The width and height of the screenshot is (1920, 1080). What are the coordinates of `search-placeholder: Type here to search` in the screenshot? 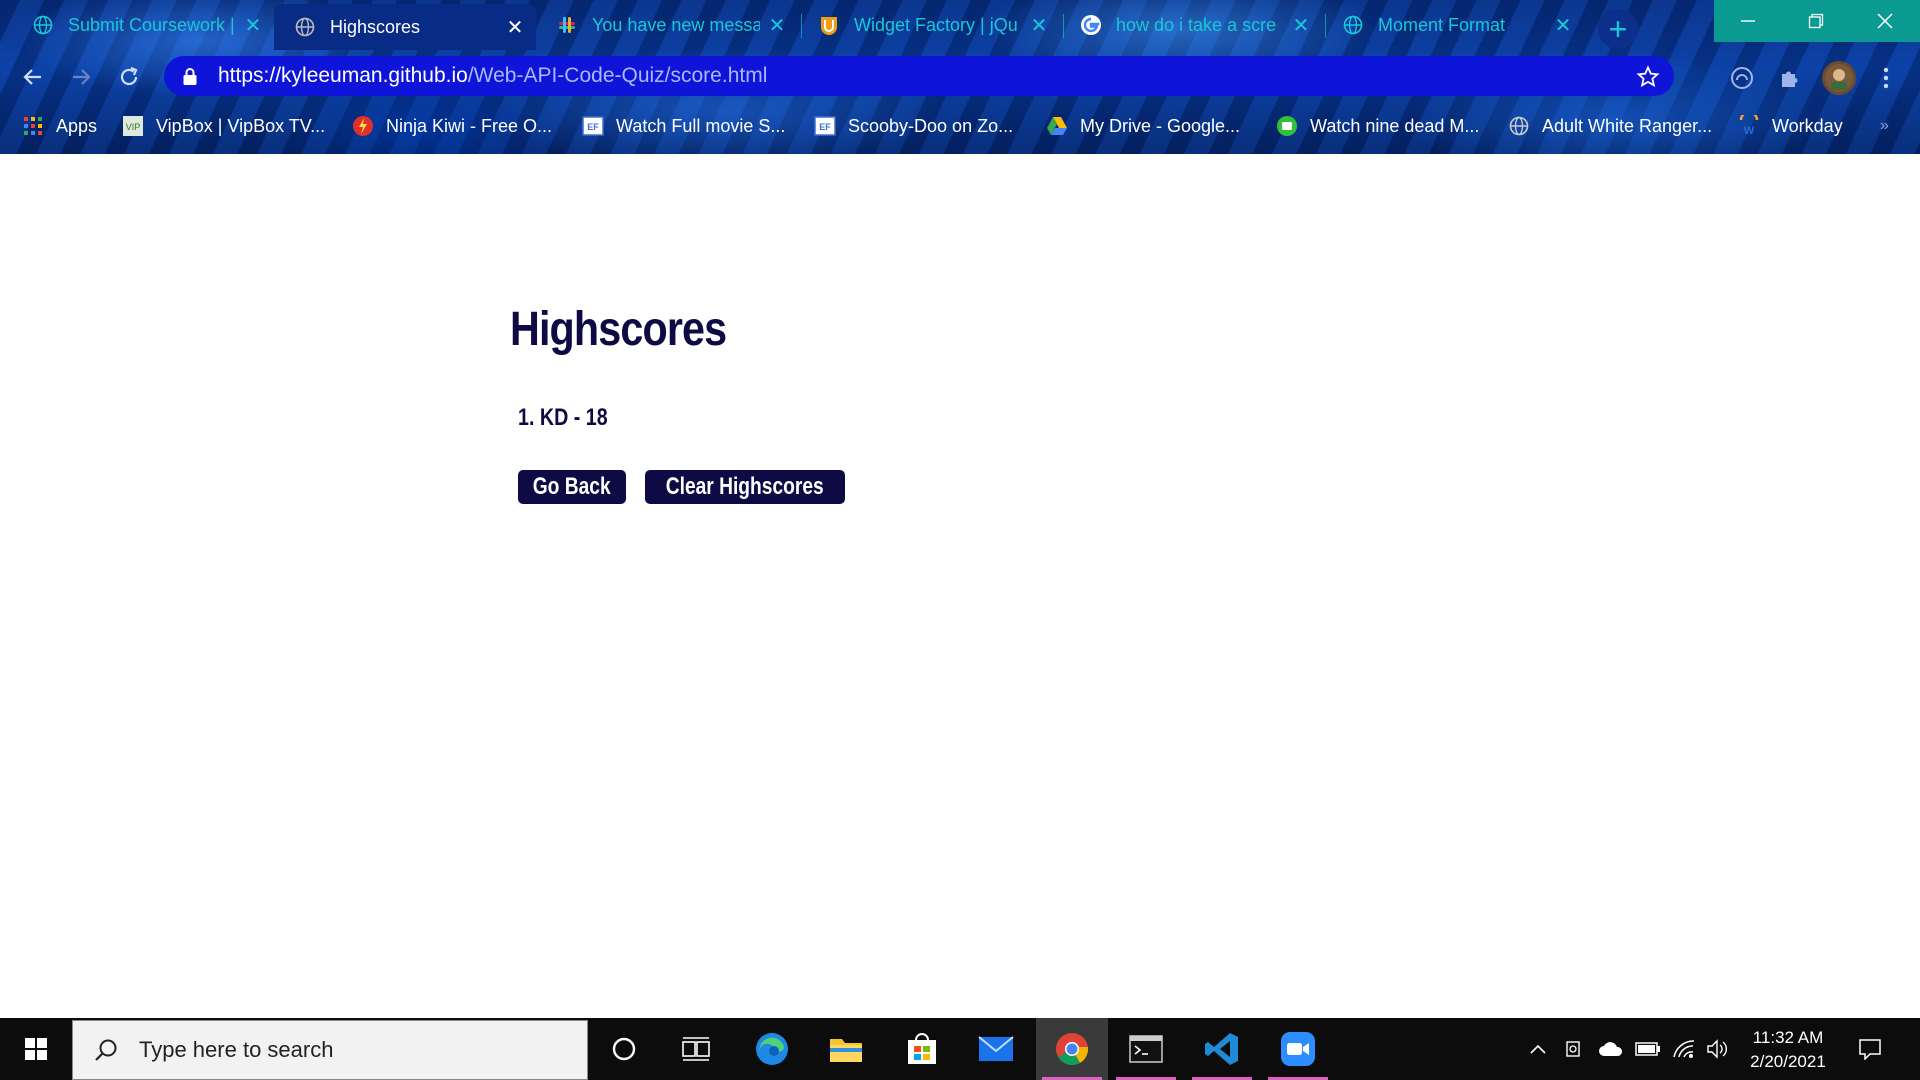 It's located at (236, 1049).